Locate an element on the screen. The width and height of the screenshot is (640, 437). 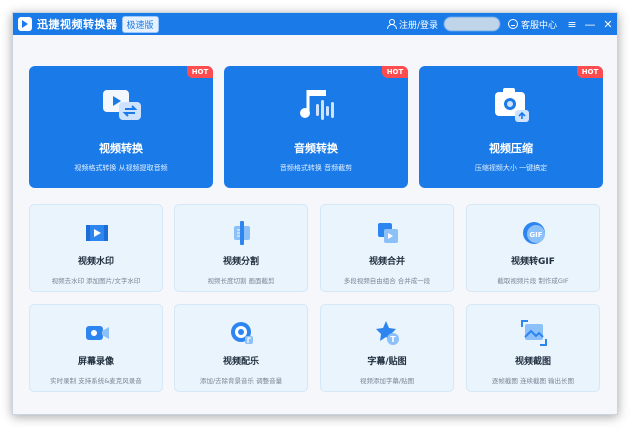
video-convert-icon is located at coordinates (122, 105).